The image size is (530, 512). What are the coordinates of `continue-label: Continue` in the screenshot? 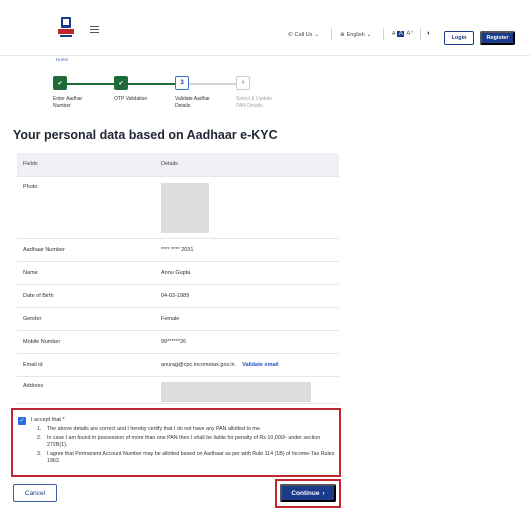 It's located at (305, 493).